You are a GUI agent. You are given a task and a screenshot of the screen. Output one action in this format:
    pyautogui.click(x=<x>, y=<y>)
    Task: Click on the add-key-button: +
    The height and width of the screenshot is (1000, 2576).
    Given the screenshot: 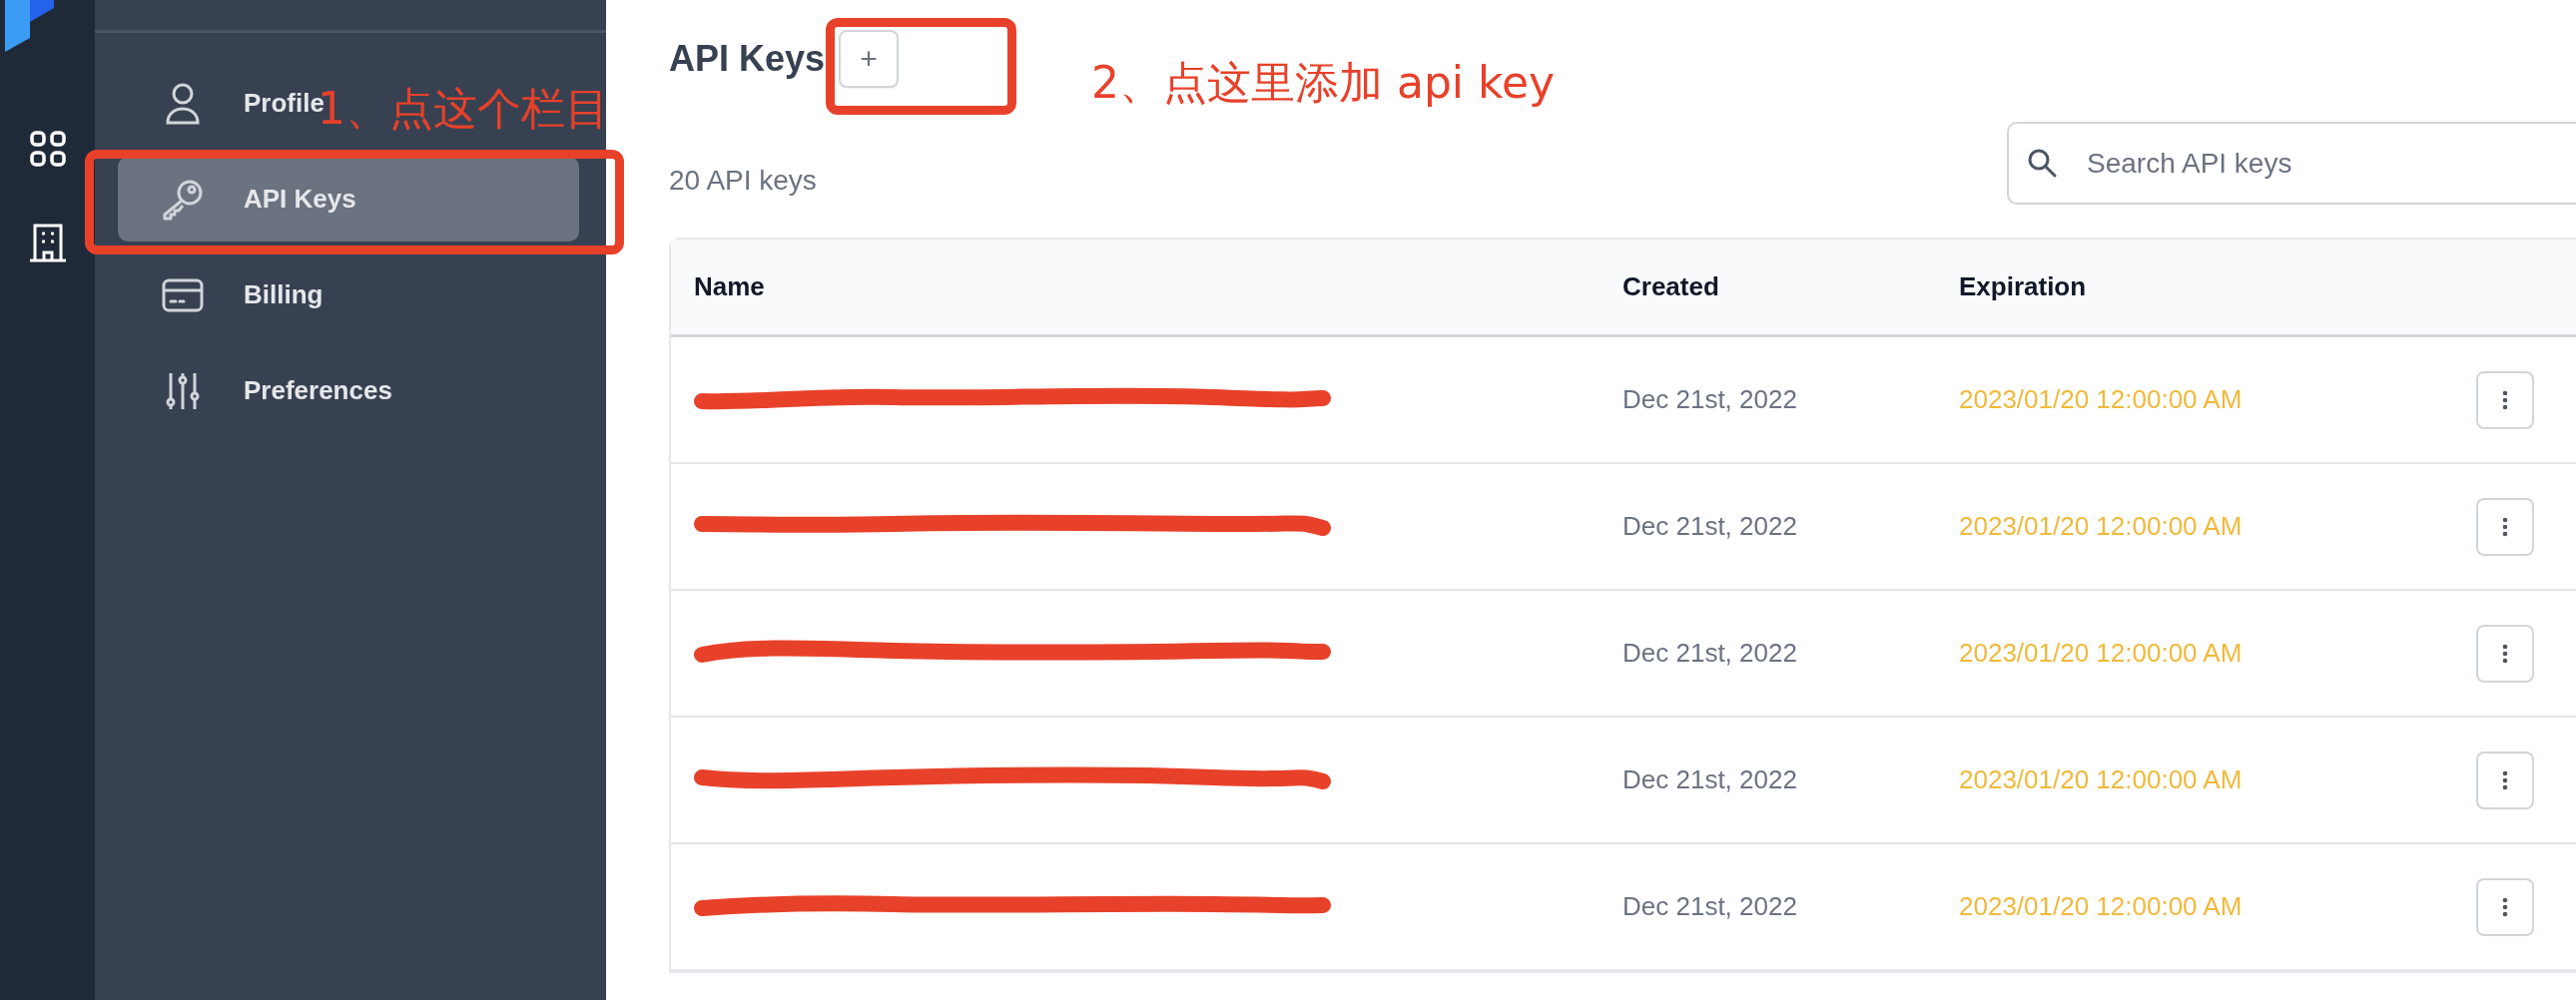 What is the action you would take?
    pyautogui.click(x=869, y=59)
    